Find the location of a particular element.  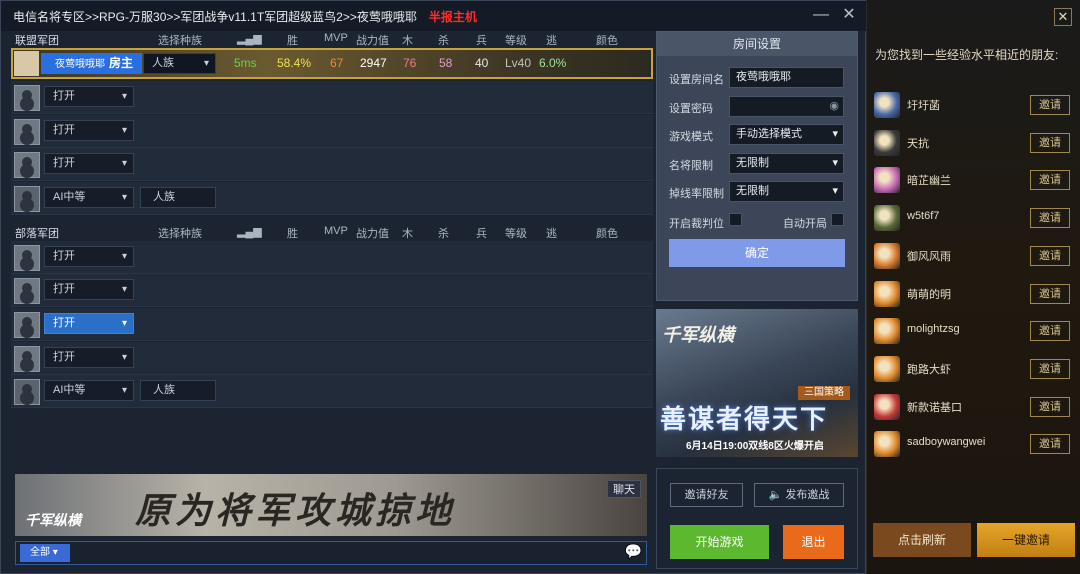

refresh-button: 点击刷新 is located at coordinates (922, 540).